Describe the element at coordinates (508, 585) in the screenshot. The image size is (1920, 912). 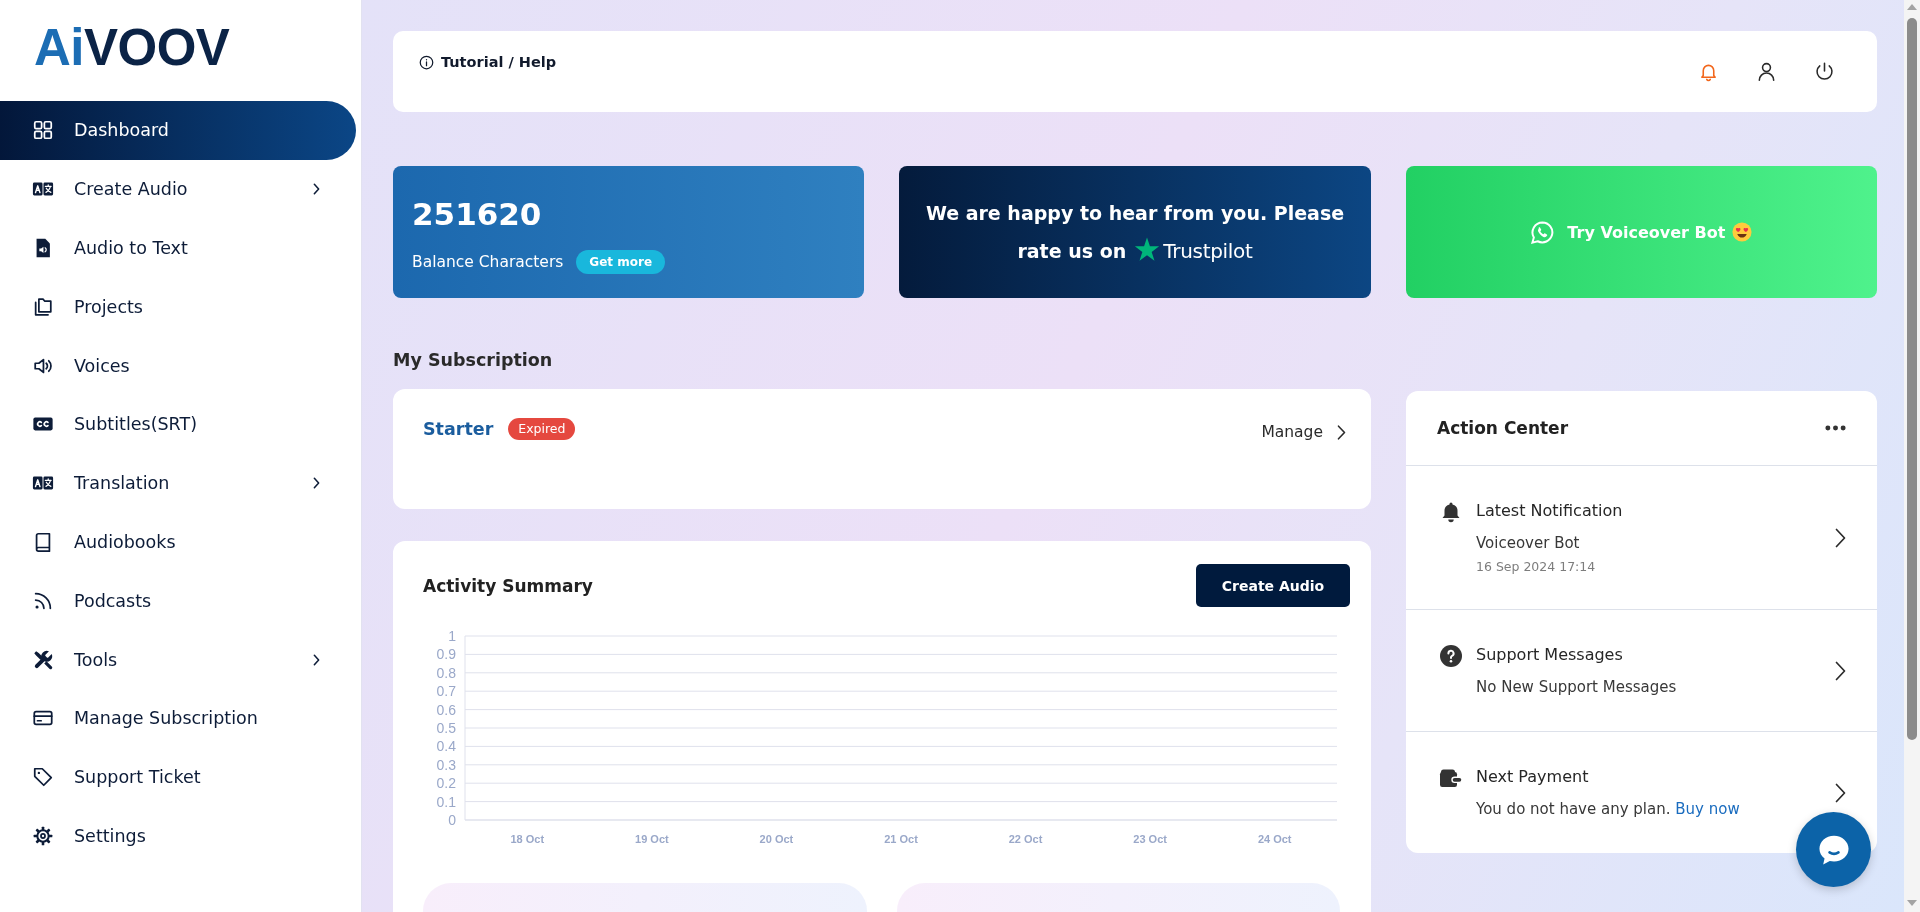
I see `card-title: Activity Summary` at that location.